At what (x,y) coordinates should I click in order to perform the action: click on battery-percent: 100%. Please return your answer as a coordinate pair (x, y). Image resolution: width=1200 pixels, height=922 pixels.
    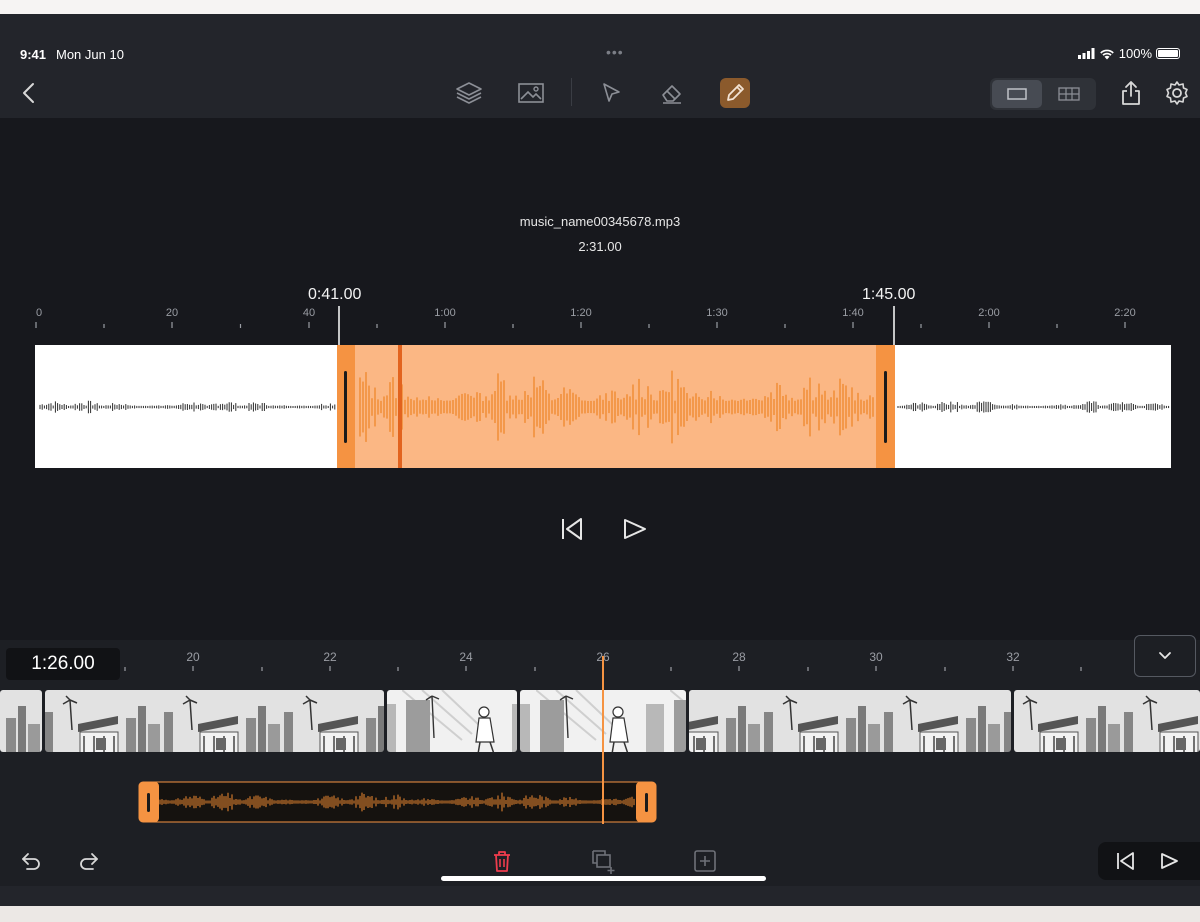
    Looking at the image, I should click on (1135, 53).